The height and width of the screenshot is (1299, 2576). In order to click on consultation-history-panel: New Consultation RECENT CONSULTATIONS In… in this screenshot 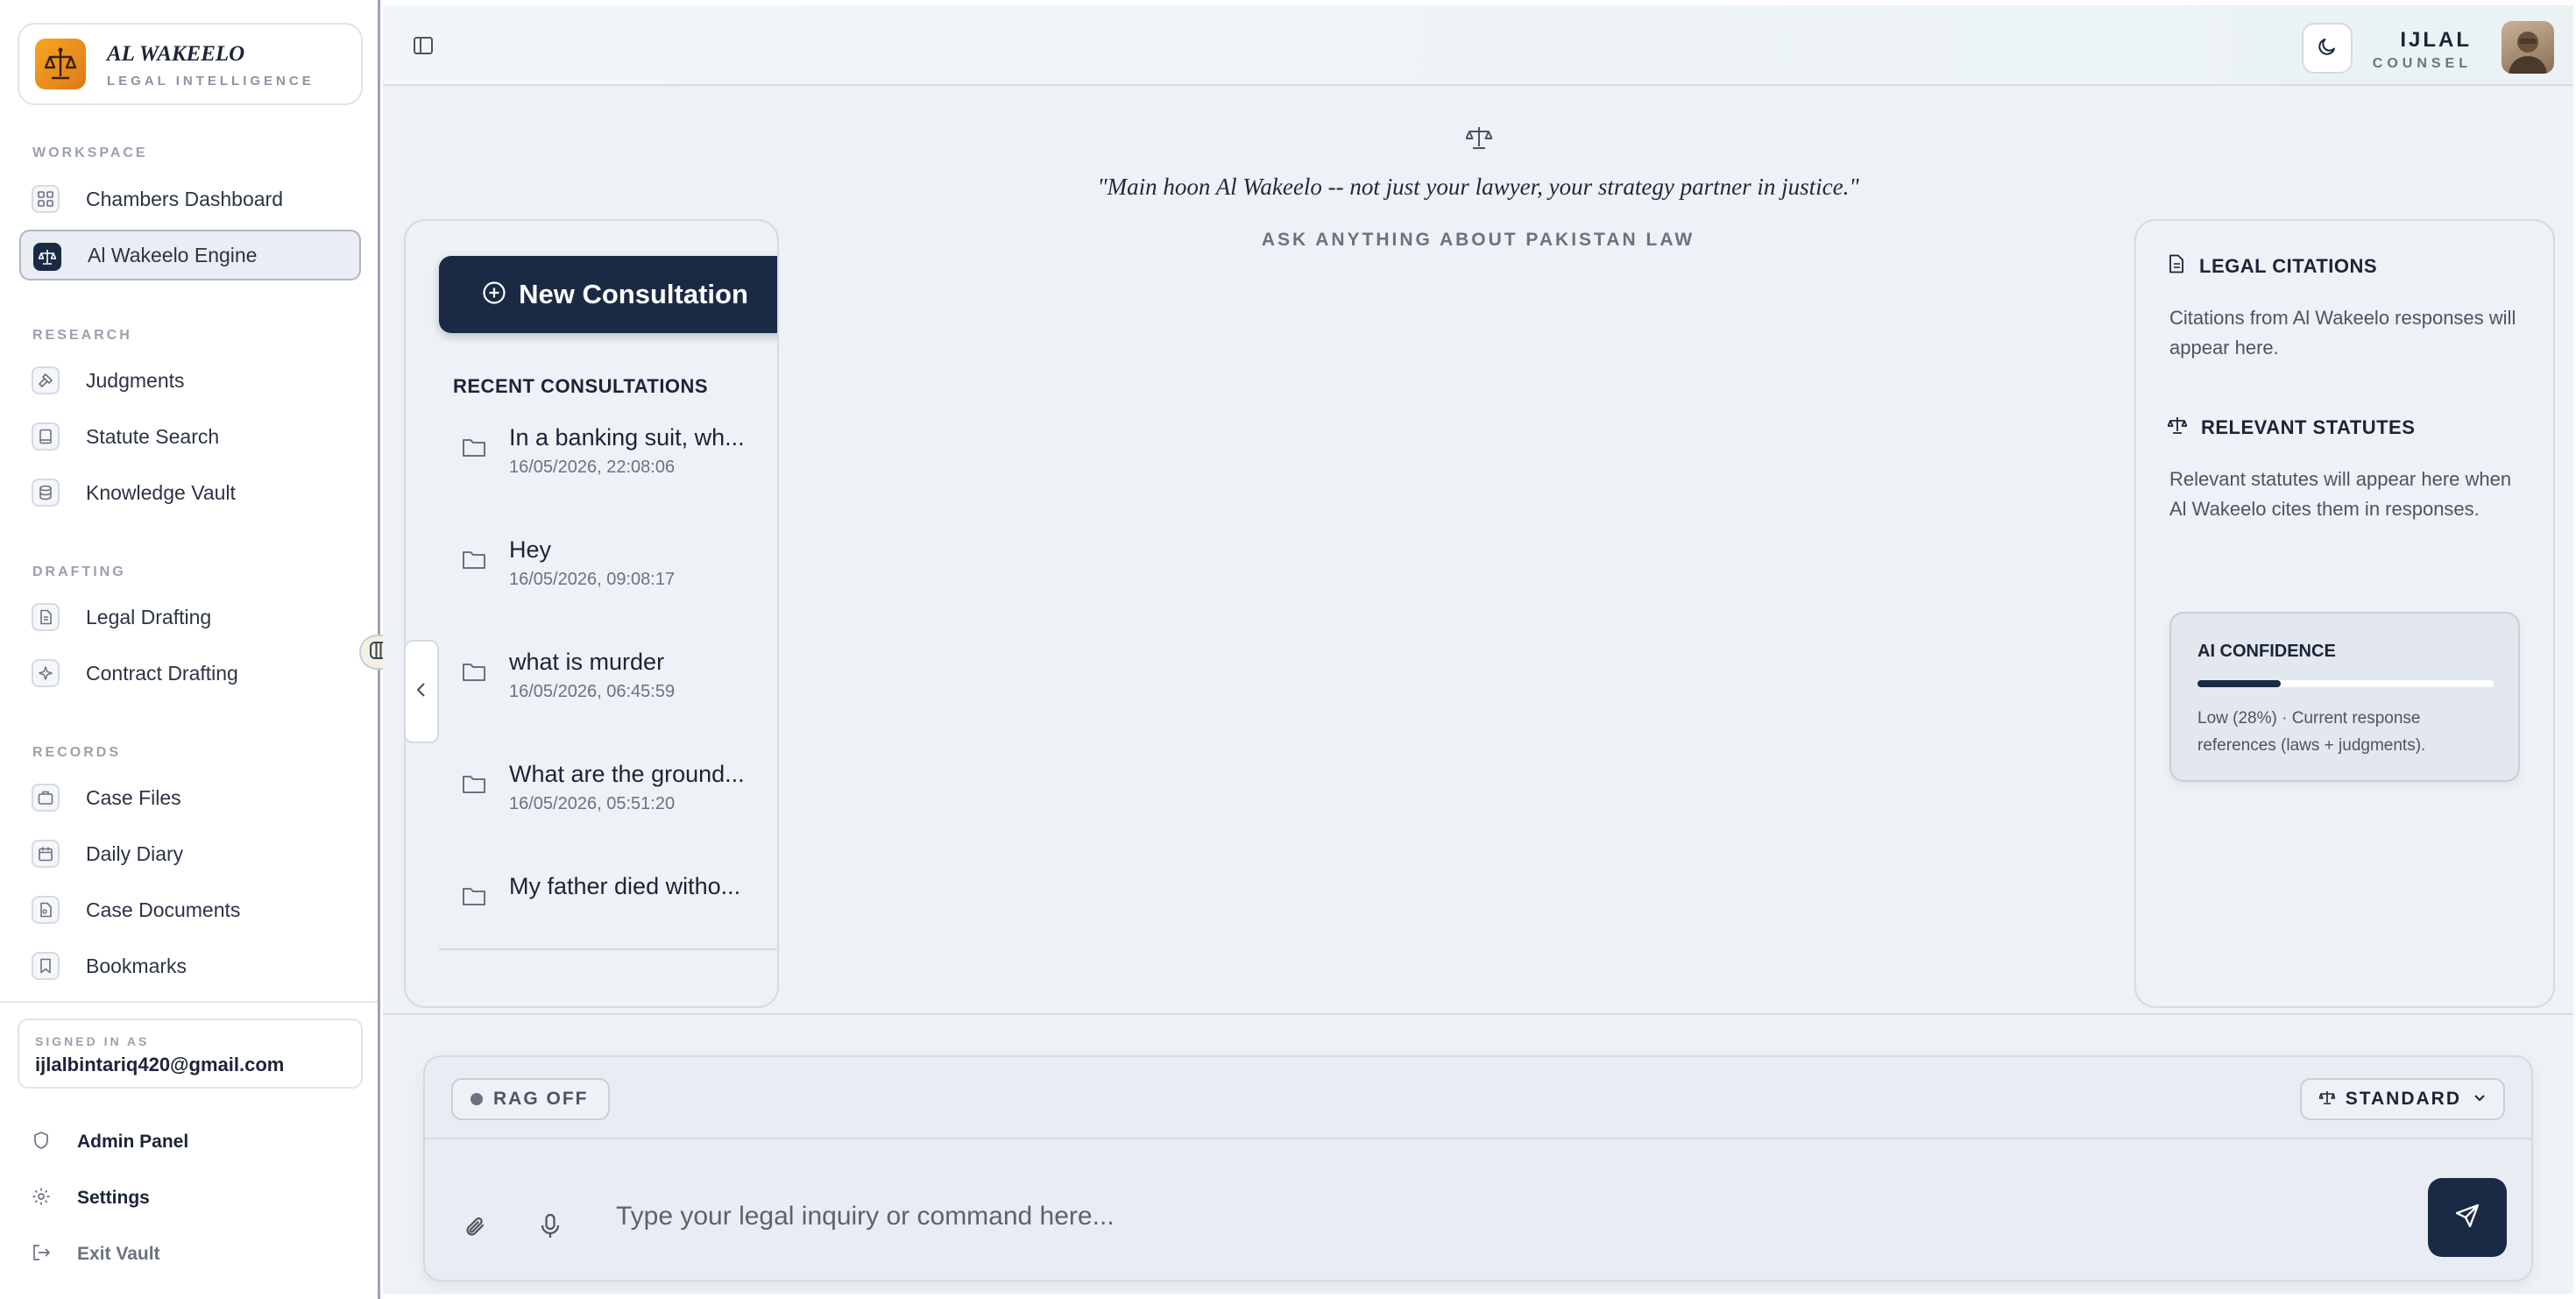, I will do `click(591, 613)`.